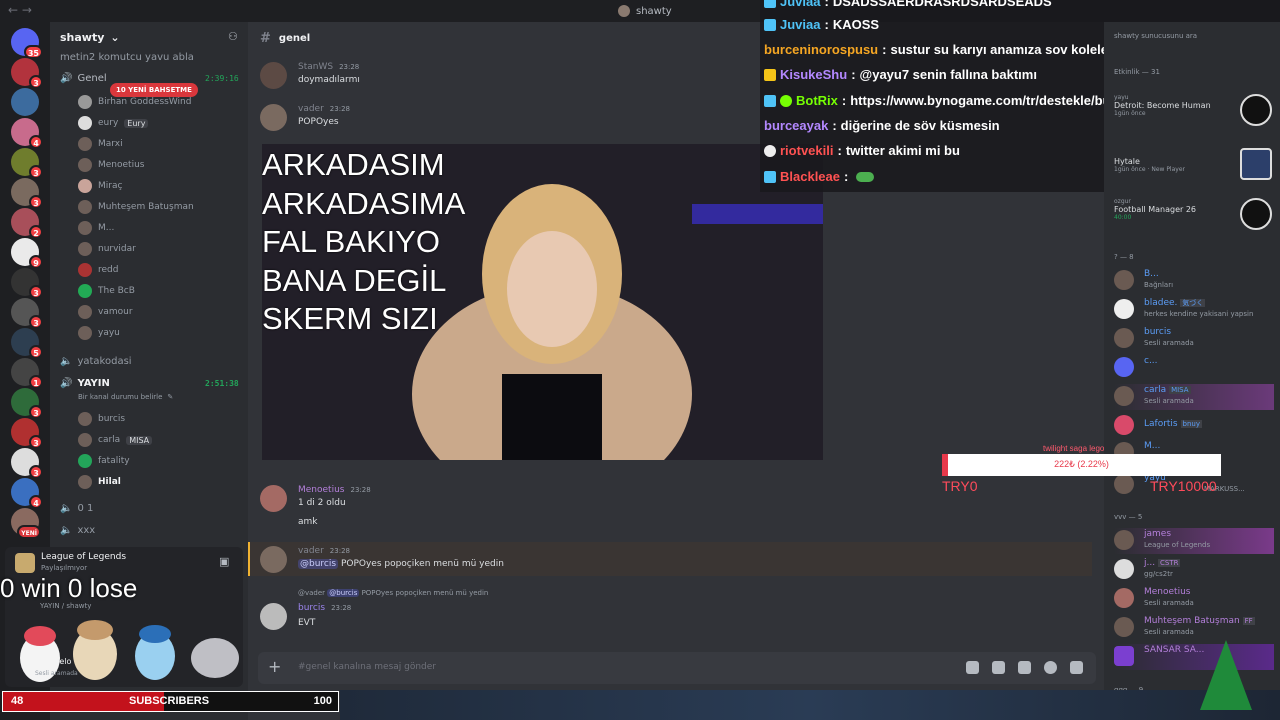 The height and width of the screenshot is (720, 1280). I want to click on voice-channel-genel: 🔊 Genel 2:39:16, so click(149, 78).